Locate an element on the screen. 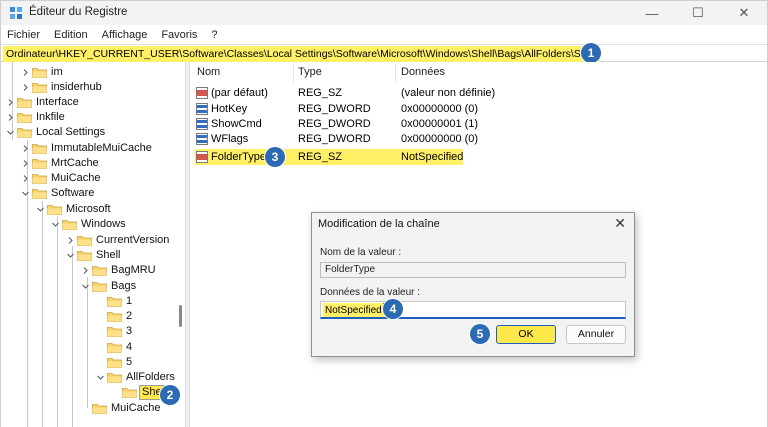 This screenshot has width=768, height=427. tree-node: Microsoft is located at coordinates (111, 209).